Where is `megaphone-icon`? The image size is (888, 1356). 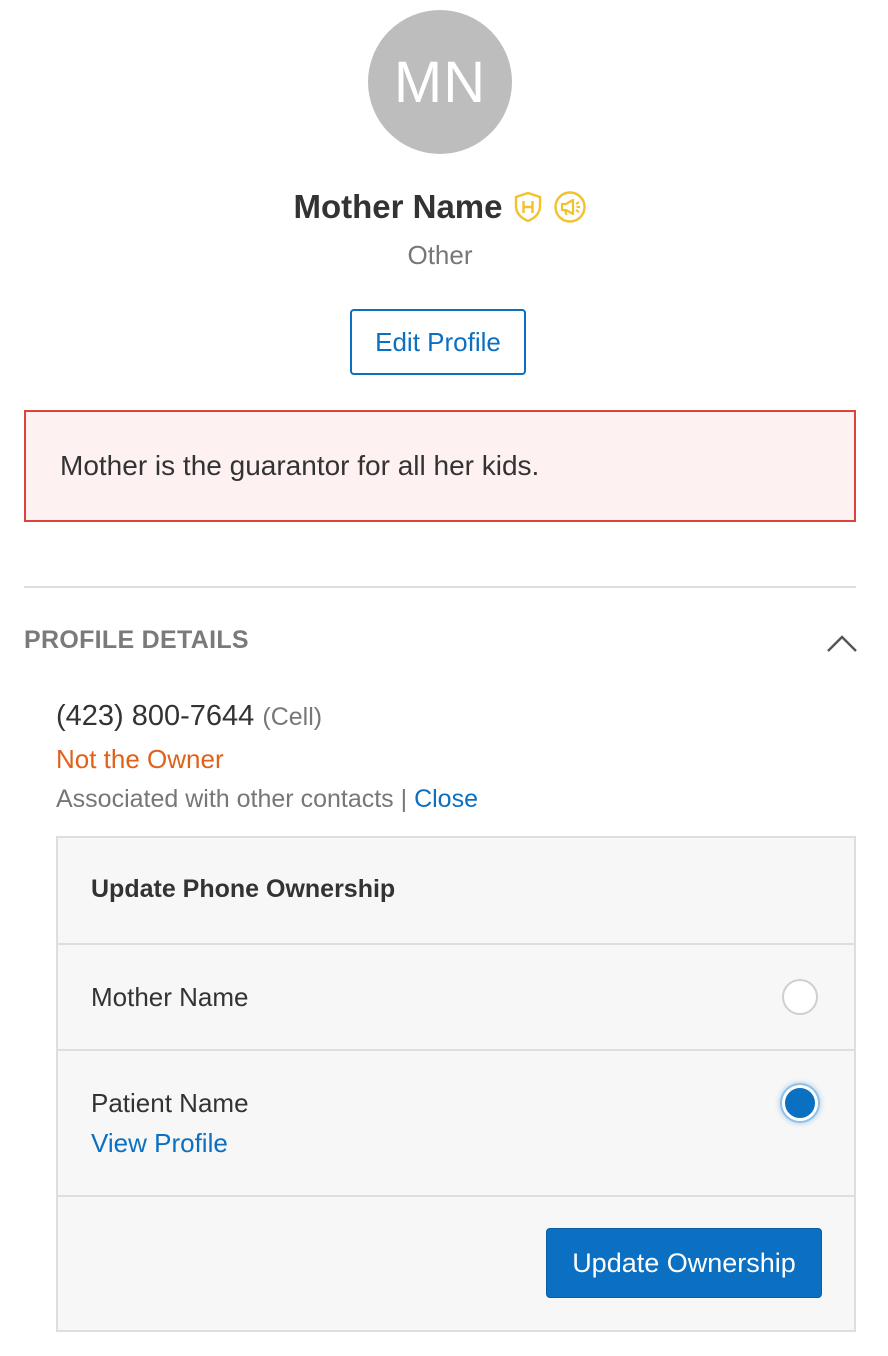 megaphone-icon is located at coordinates (570, 207).